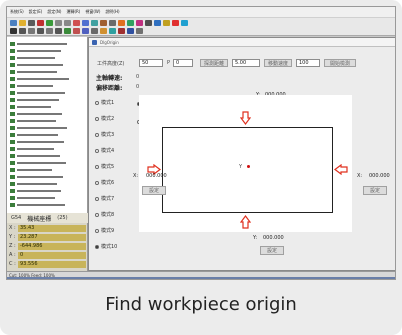 The width and height of the screenshot is (402, 335). What do you see at coordinates (175, 22) in the screenshot?
I see `emergency-icon` at bounding box center [175, 22].